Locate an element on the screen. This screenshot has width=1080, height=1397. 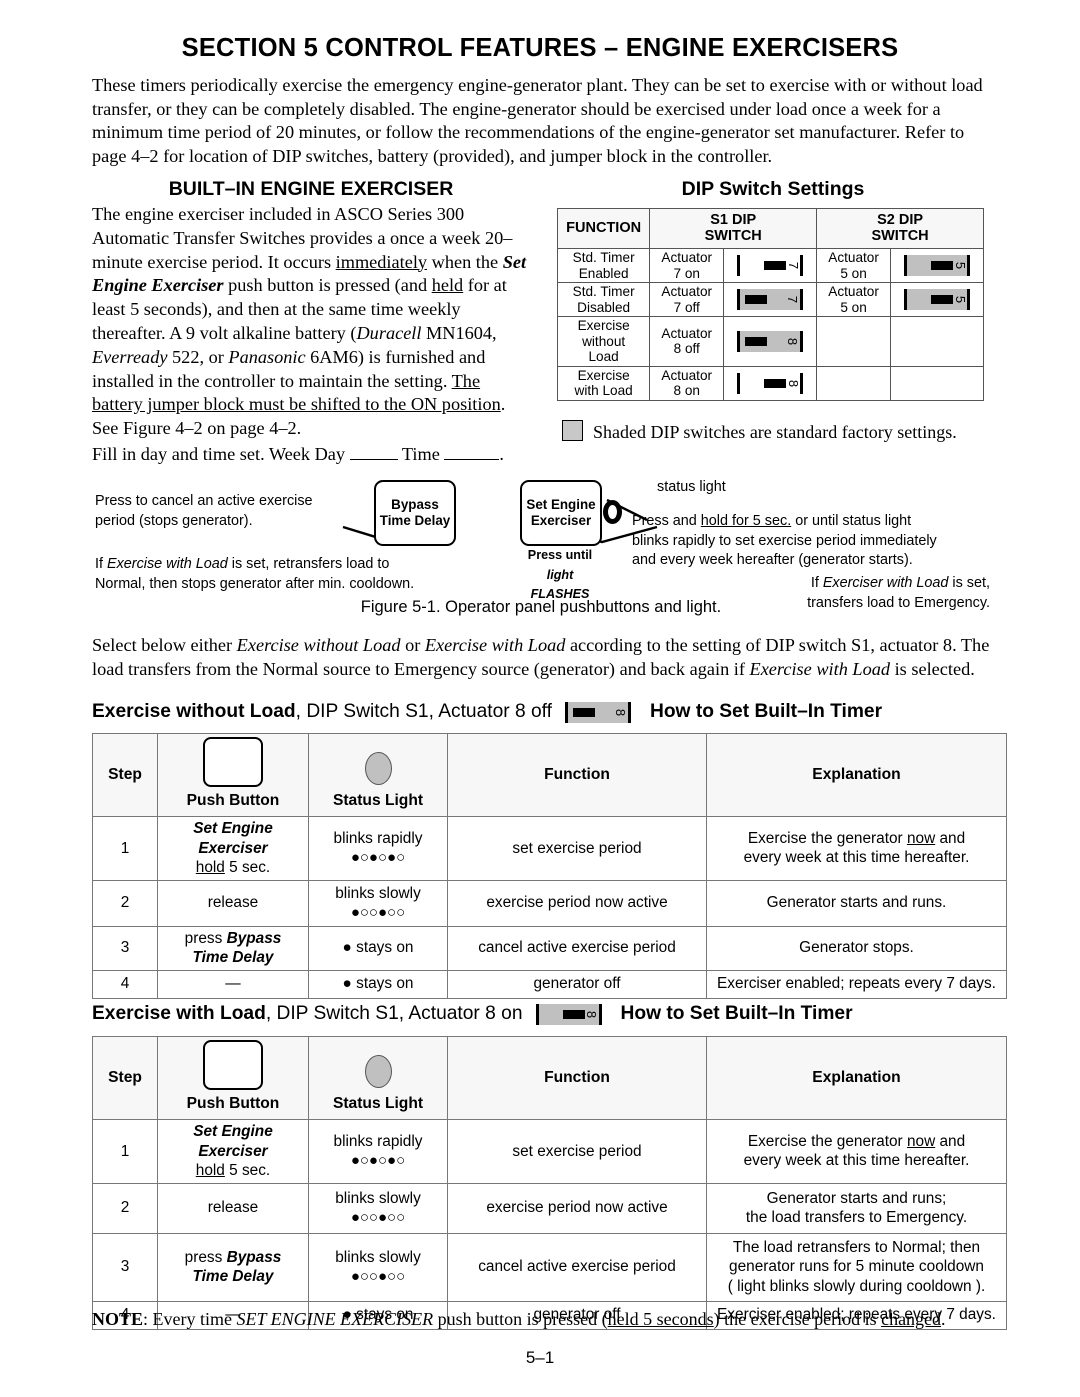
emphasis-set-engine-exerciser: SET ENGINE EXERCISER is located at coordinates (335, 1319).